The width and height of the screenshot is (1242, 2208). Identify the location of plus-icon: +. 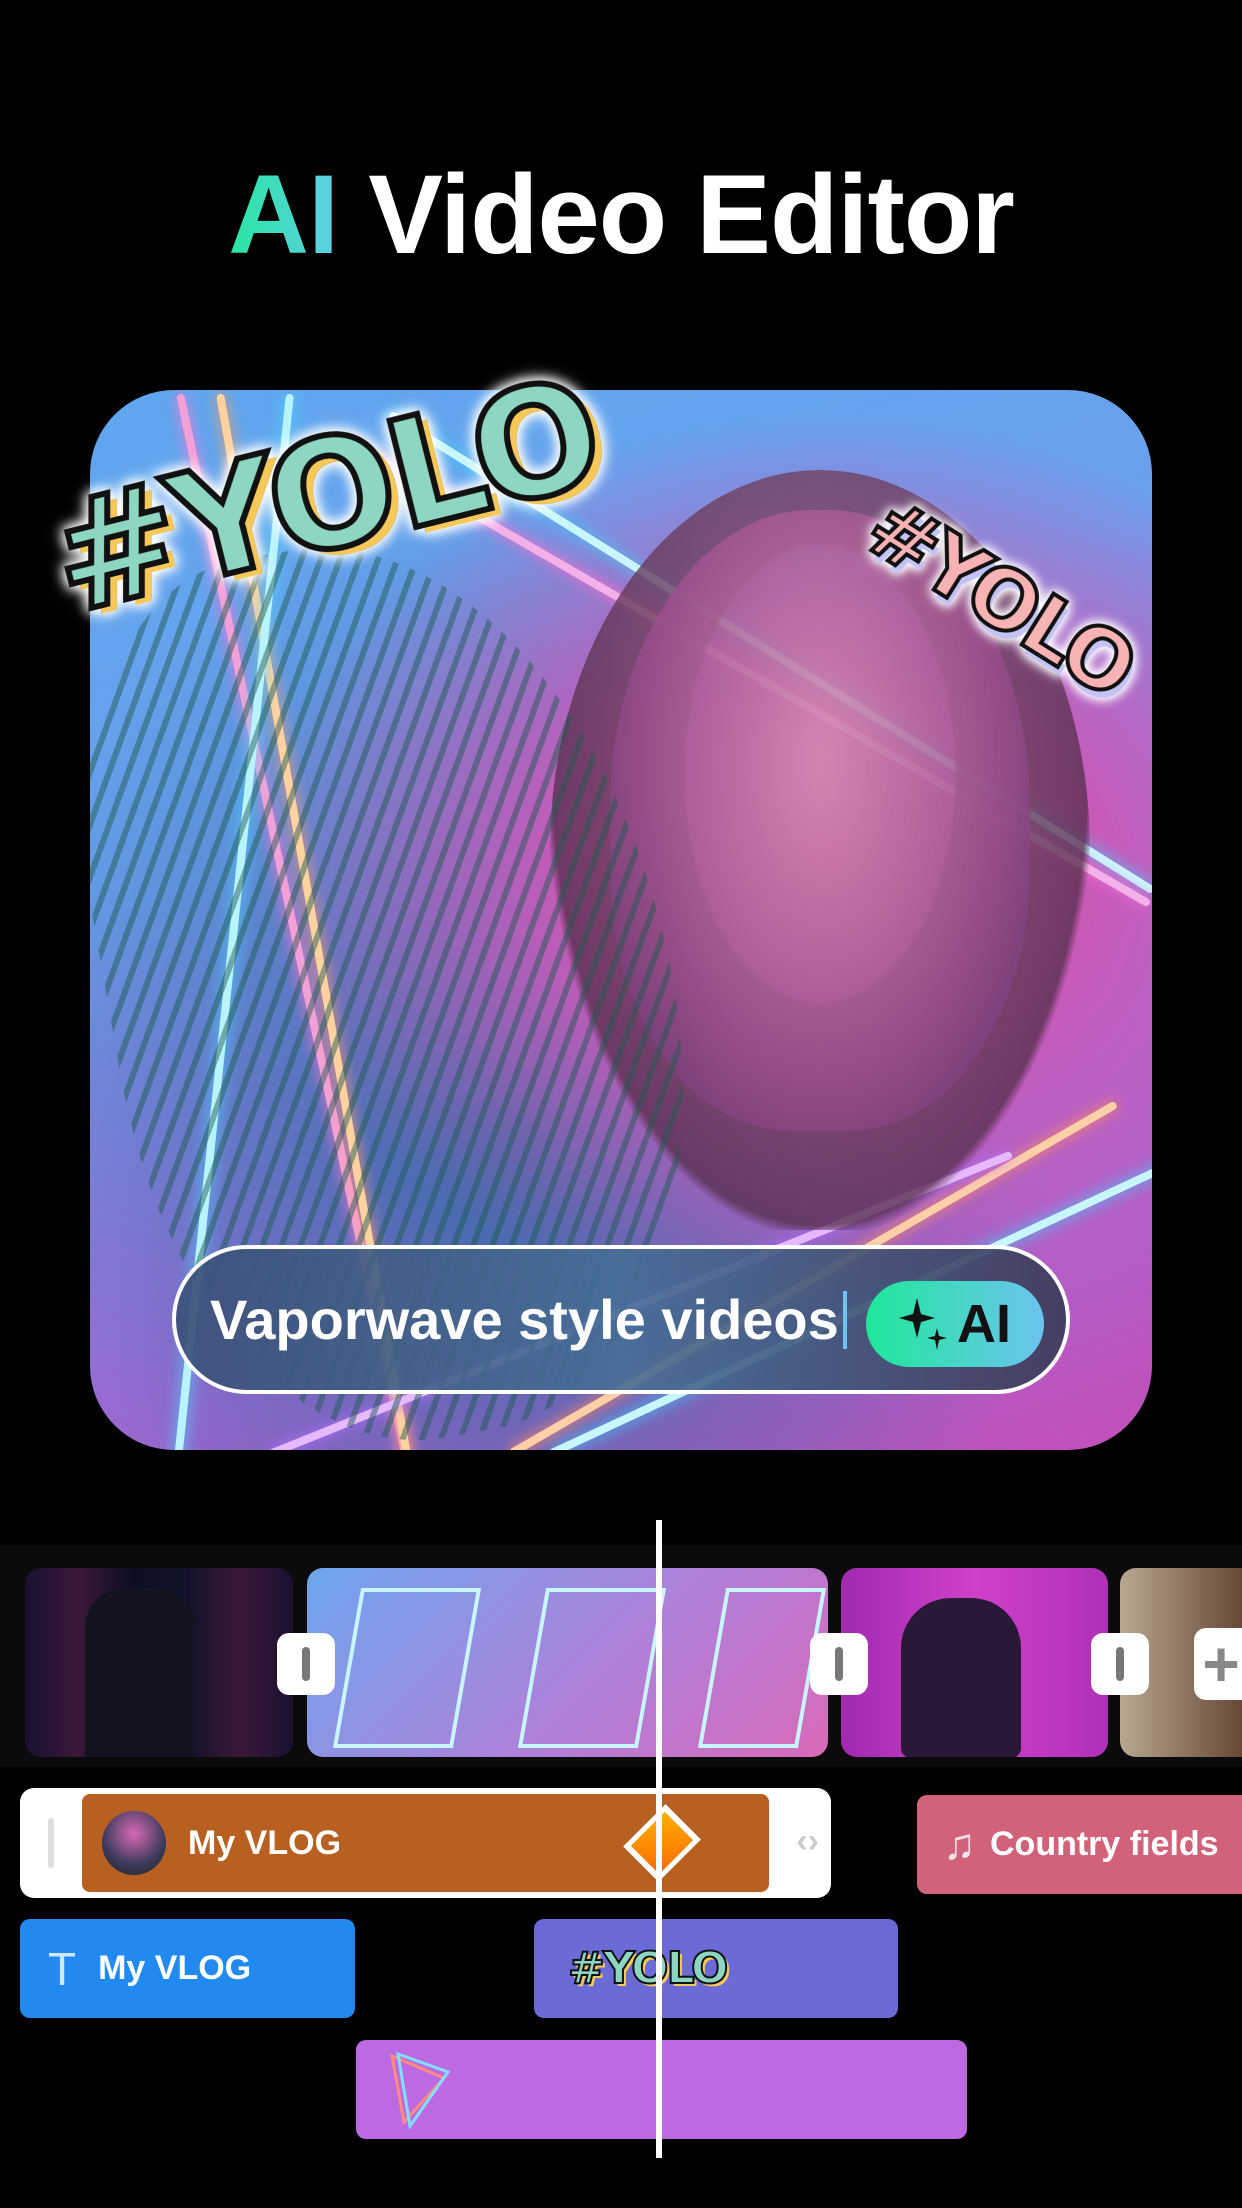
(1221, 1664).